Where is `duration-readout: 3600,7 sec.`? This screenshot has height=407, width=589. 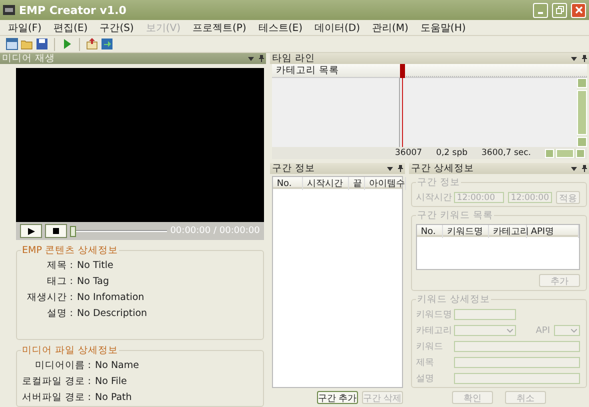 duration-readout: 3600,7 sec. is located at coordinates (506, 153).